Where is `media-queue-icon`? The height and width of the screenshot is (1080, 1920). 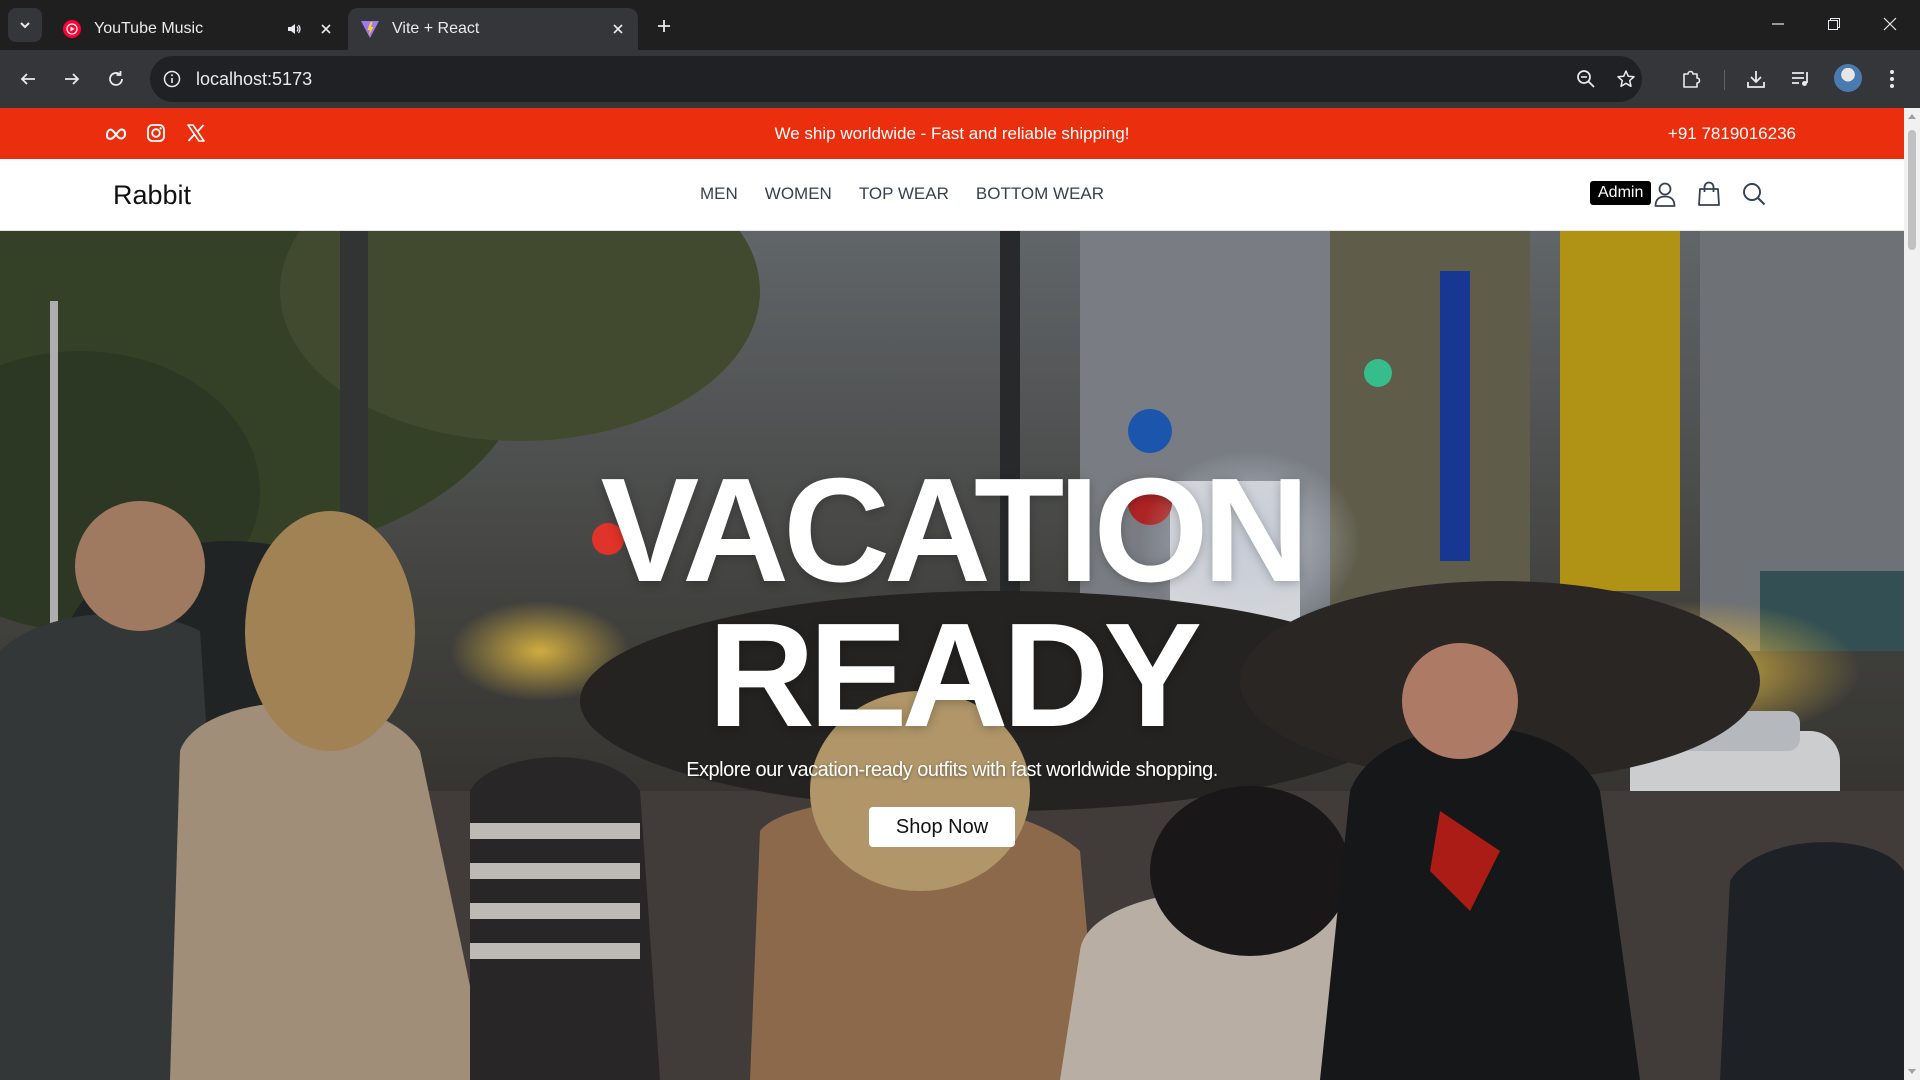
media-queue-icon is located at coordinates (1800, 79).